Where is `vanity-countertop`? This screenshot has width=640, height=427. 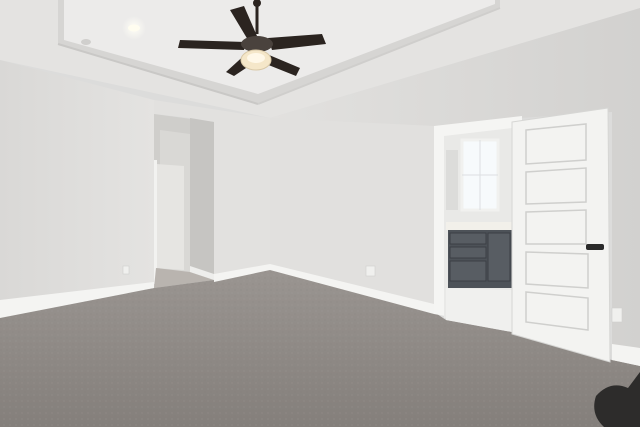
vanity-countertop is located at coordinates (479, 226).